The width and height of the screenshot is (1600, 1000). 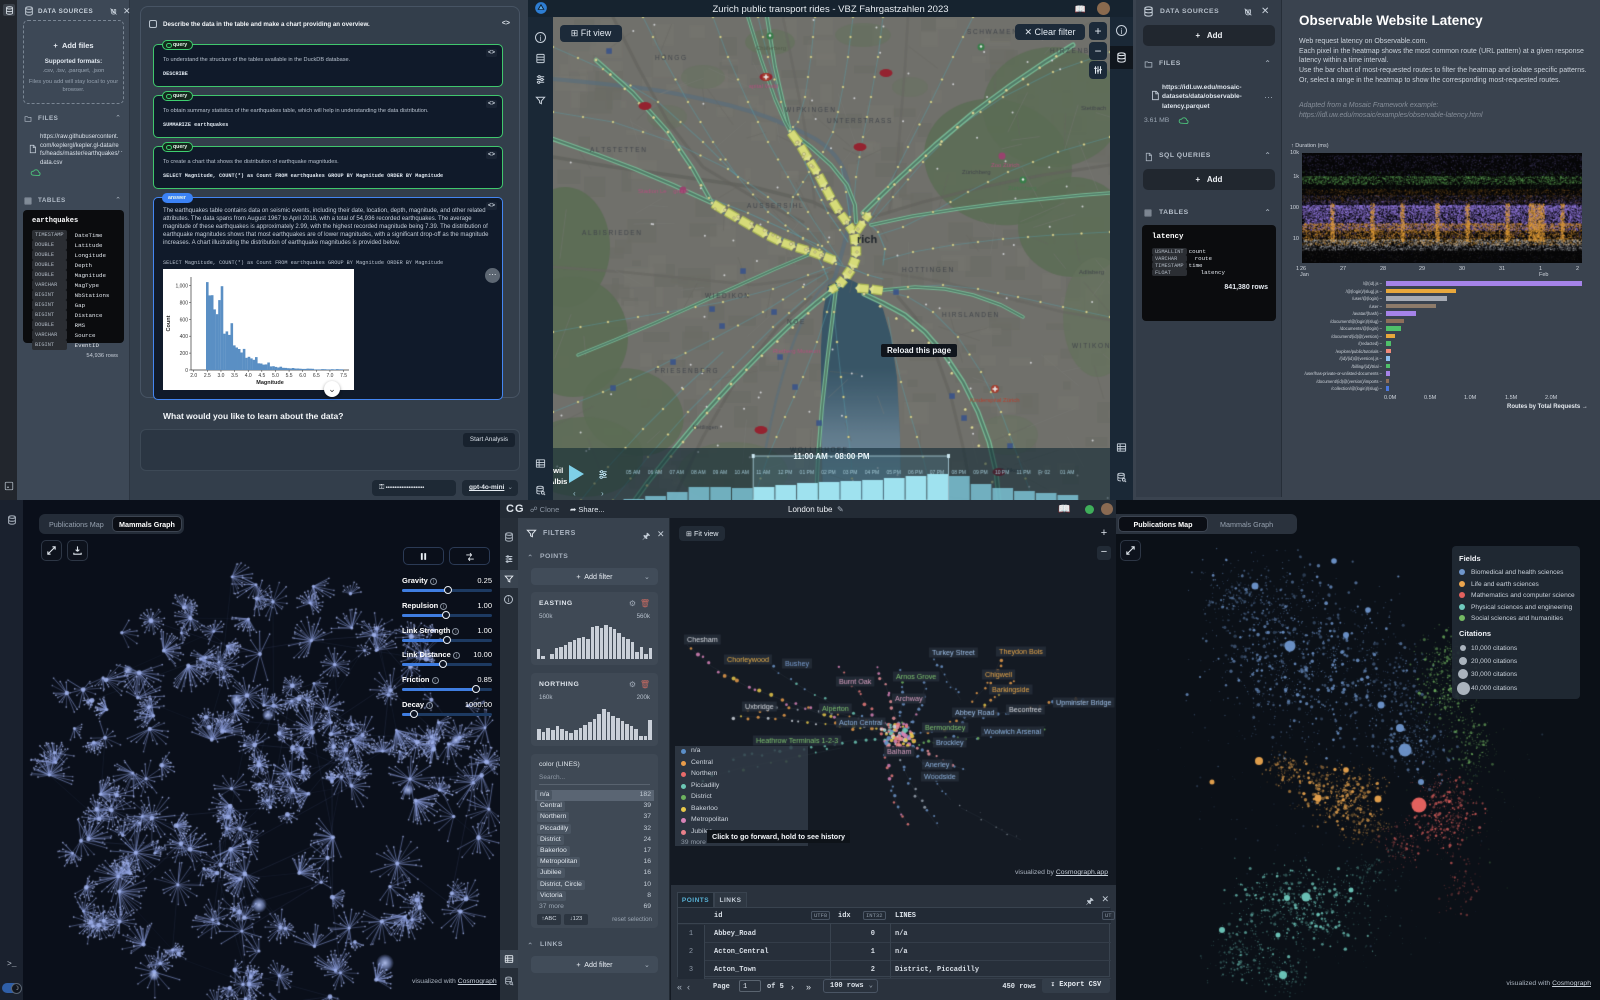 What do you see at coordinates (289, 376) in the screenshot?
I see `svg-text: 5.5` at bounding box center [289, 376].